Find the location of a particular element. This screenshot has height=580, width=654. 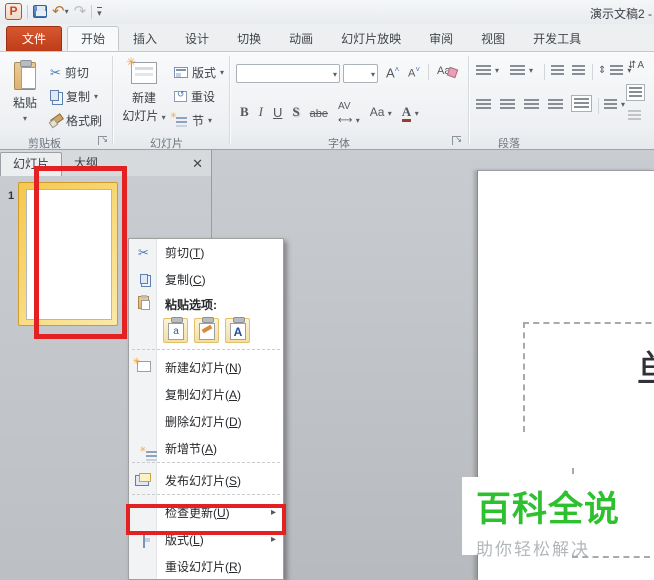

layout-label: 版式 is located at coordinates (204, 73).